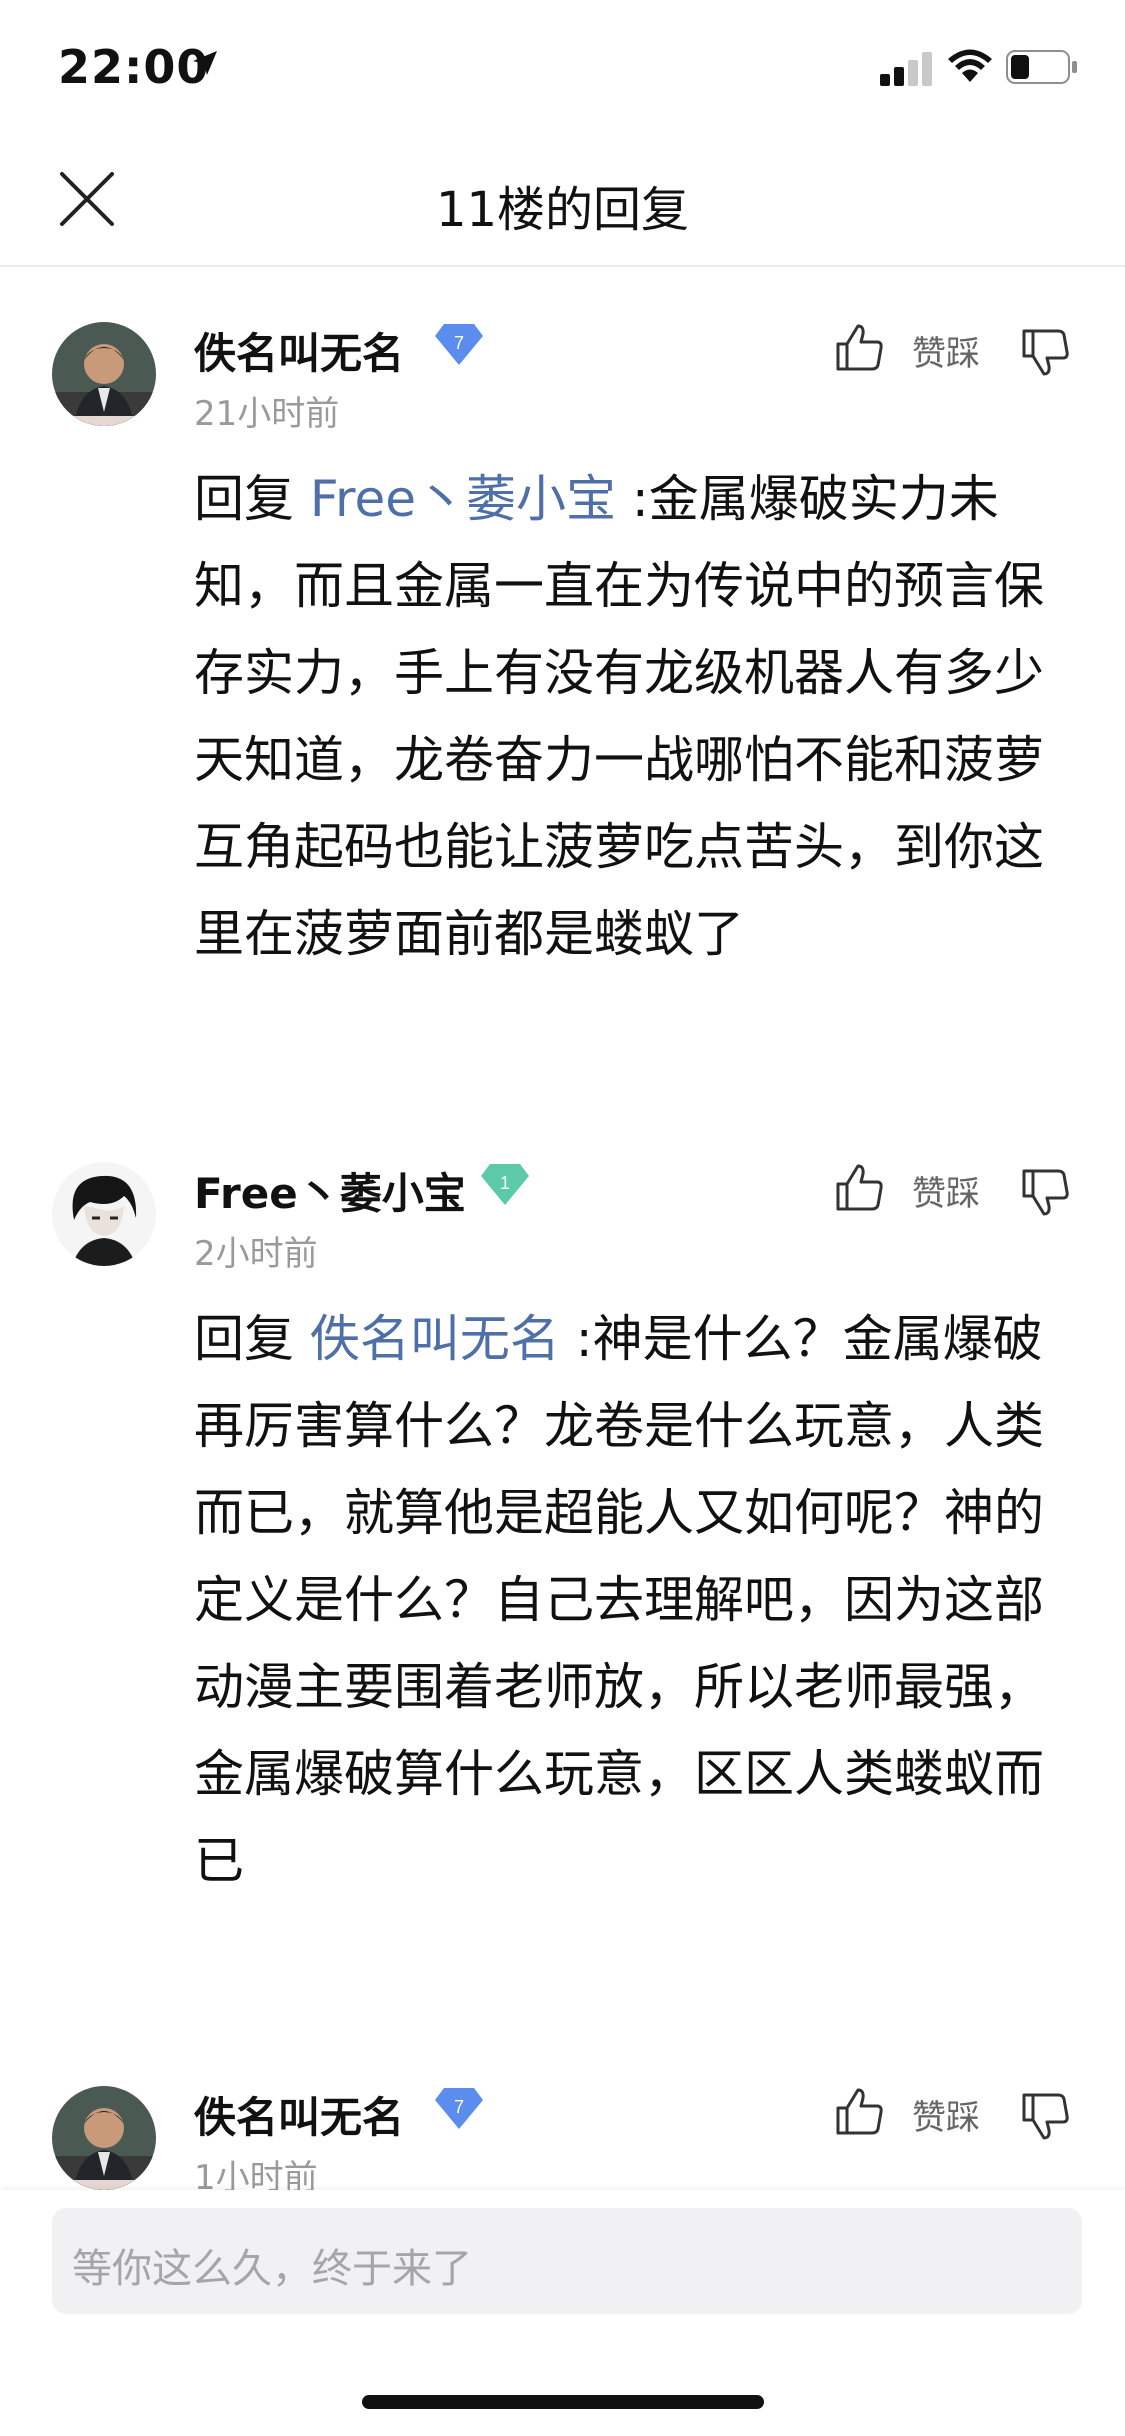 This screenshot has height=2436, width=1125. Describe the element at coordinates (463, 499) in the screenshot. I see `mention-link: Free丶萎小宝` at that location.